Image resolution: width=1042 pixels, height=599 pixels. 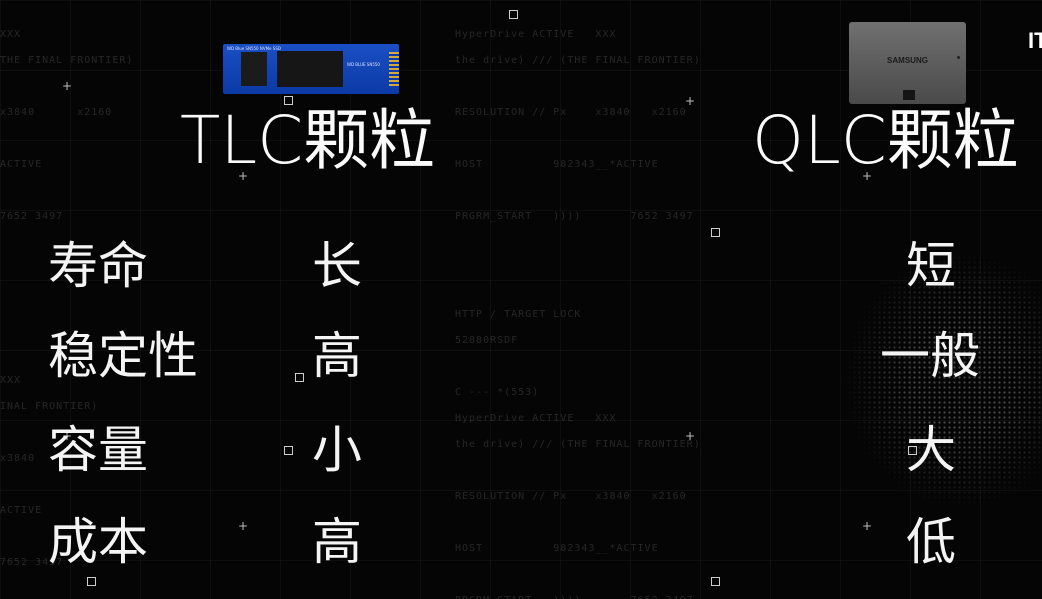 I want to click on tlc-value-cost: 高, so click(x=337, y=542).